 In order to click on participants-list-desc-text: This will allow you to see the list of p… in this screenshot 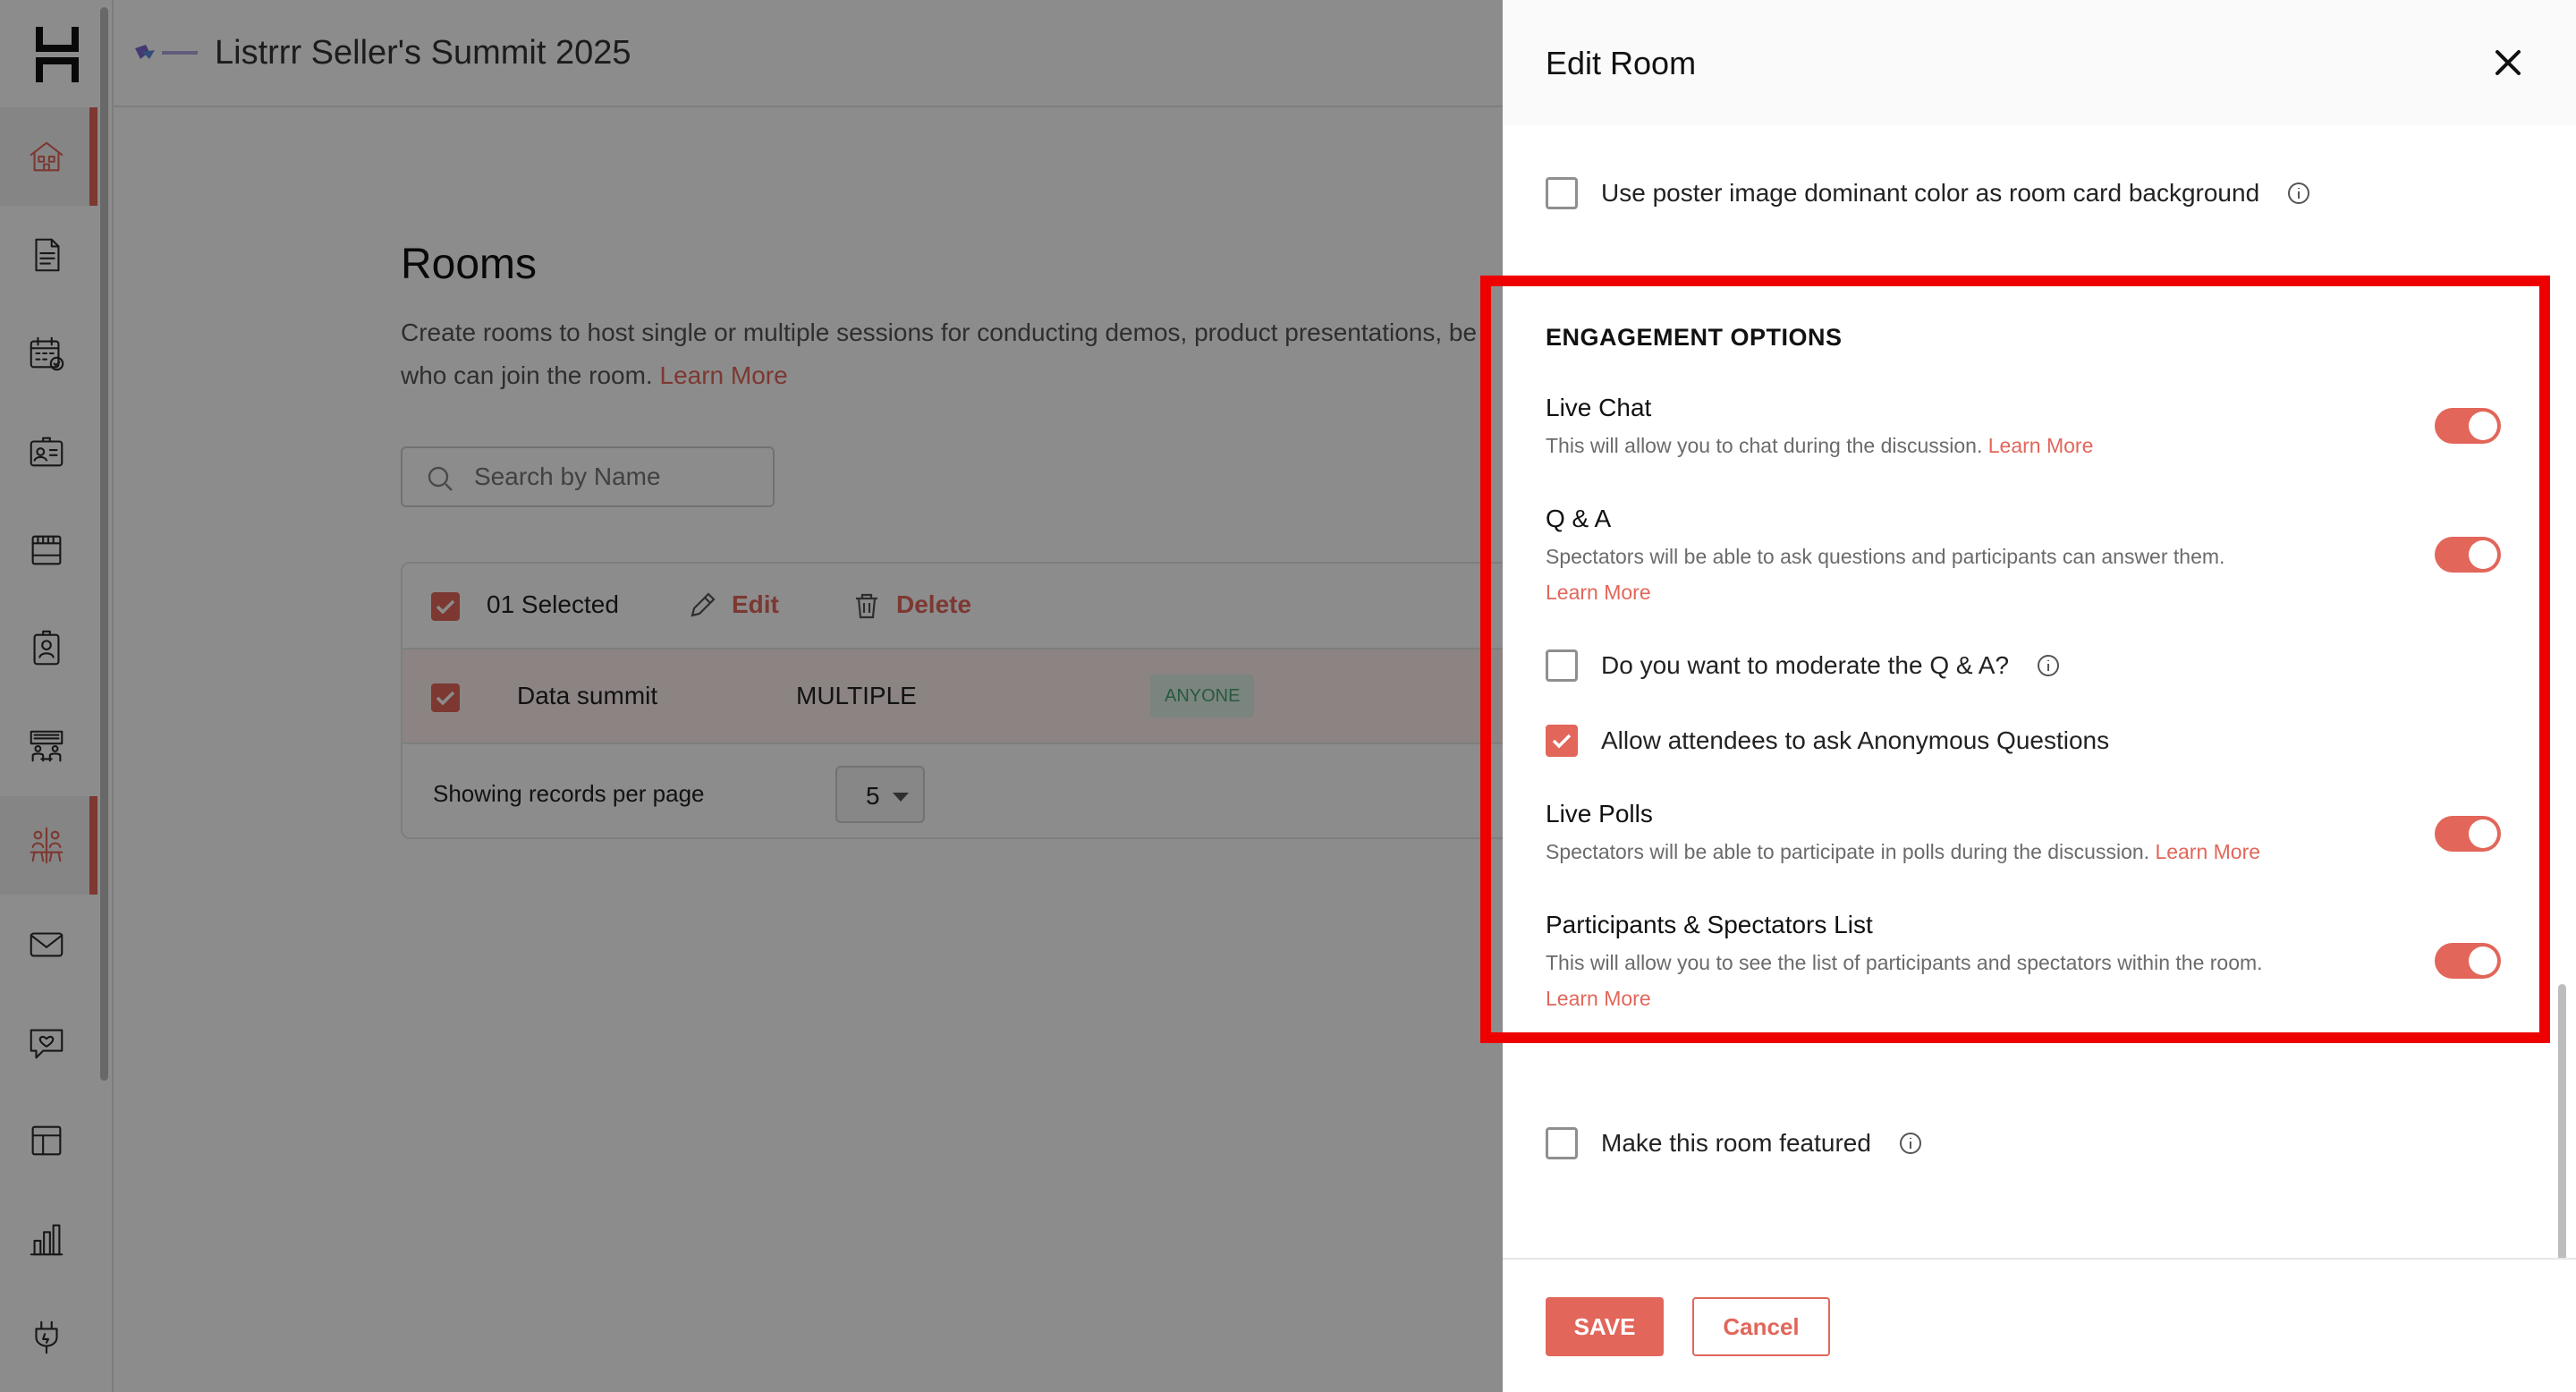, I will do `click(1904, 962)`.